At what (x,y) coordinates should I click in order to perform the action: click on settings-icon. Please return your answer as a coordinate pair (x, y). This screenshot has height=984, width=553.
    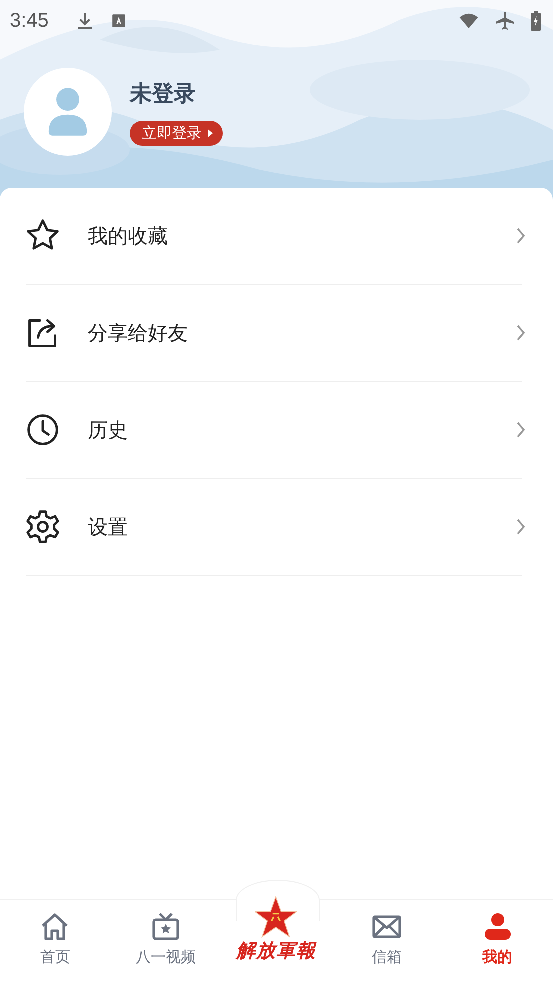
    Looking at the image, I should click on (43, 527).